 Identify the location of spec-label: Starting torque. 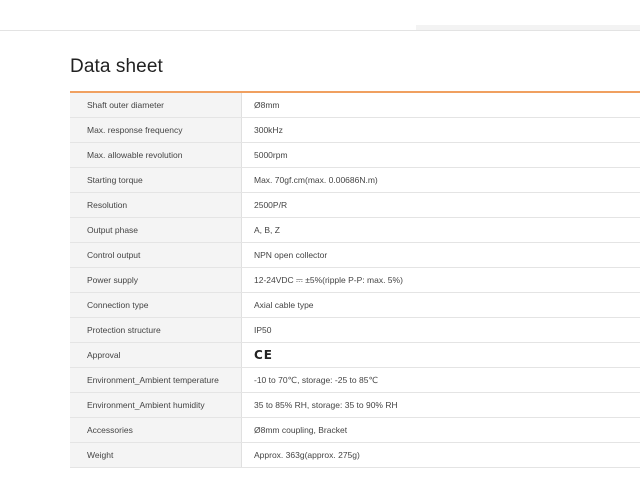
(156, 180).